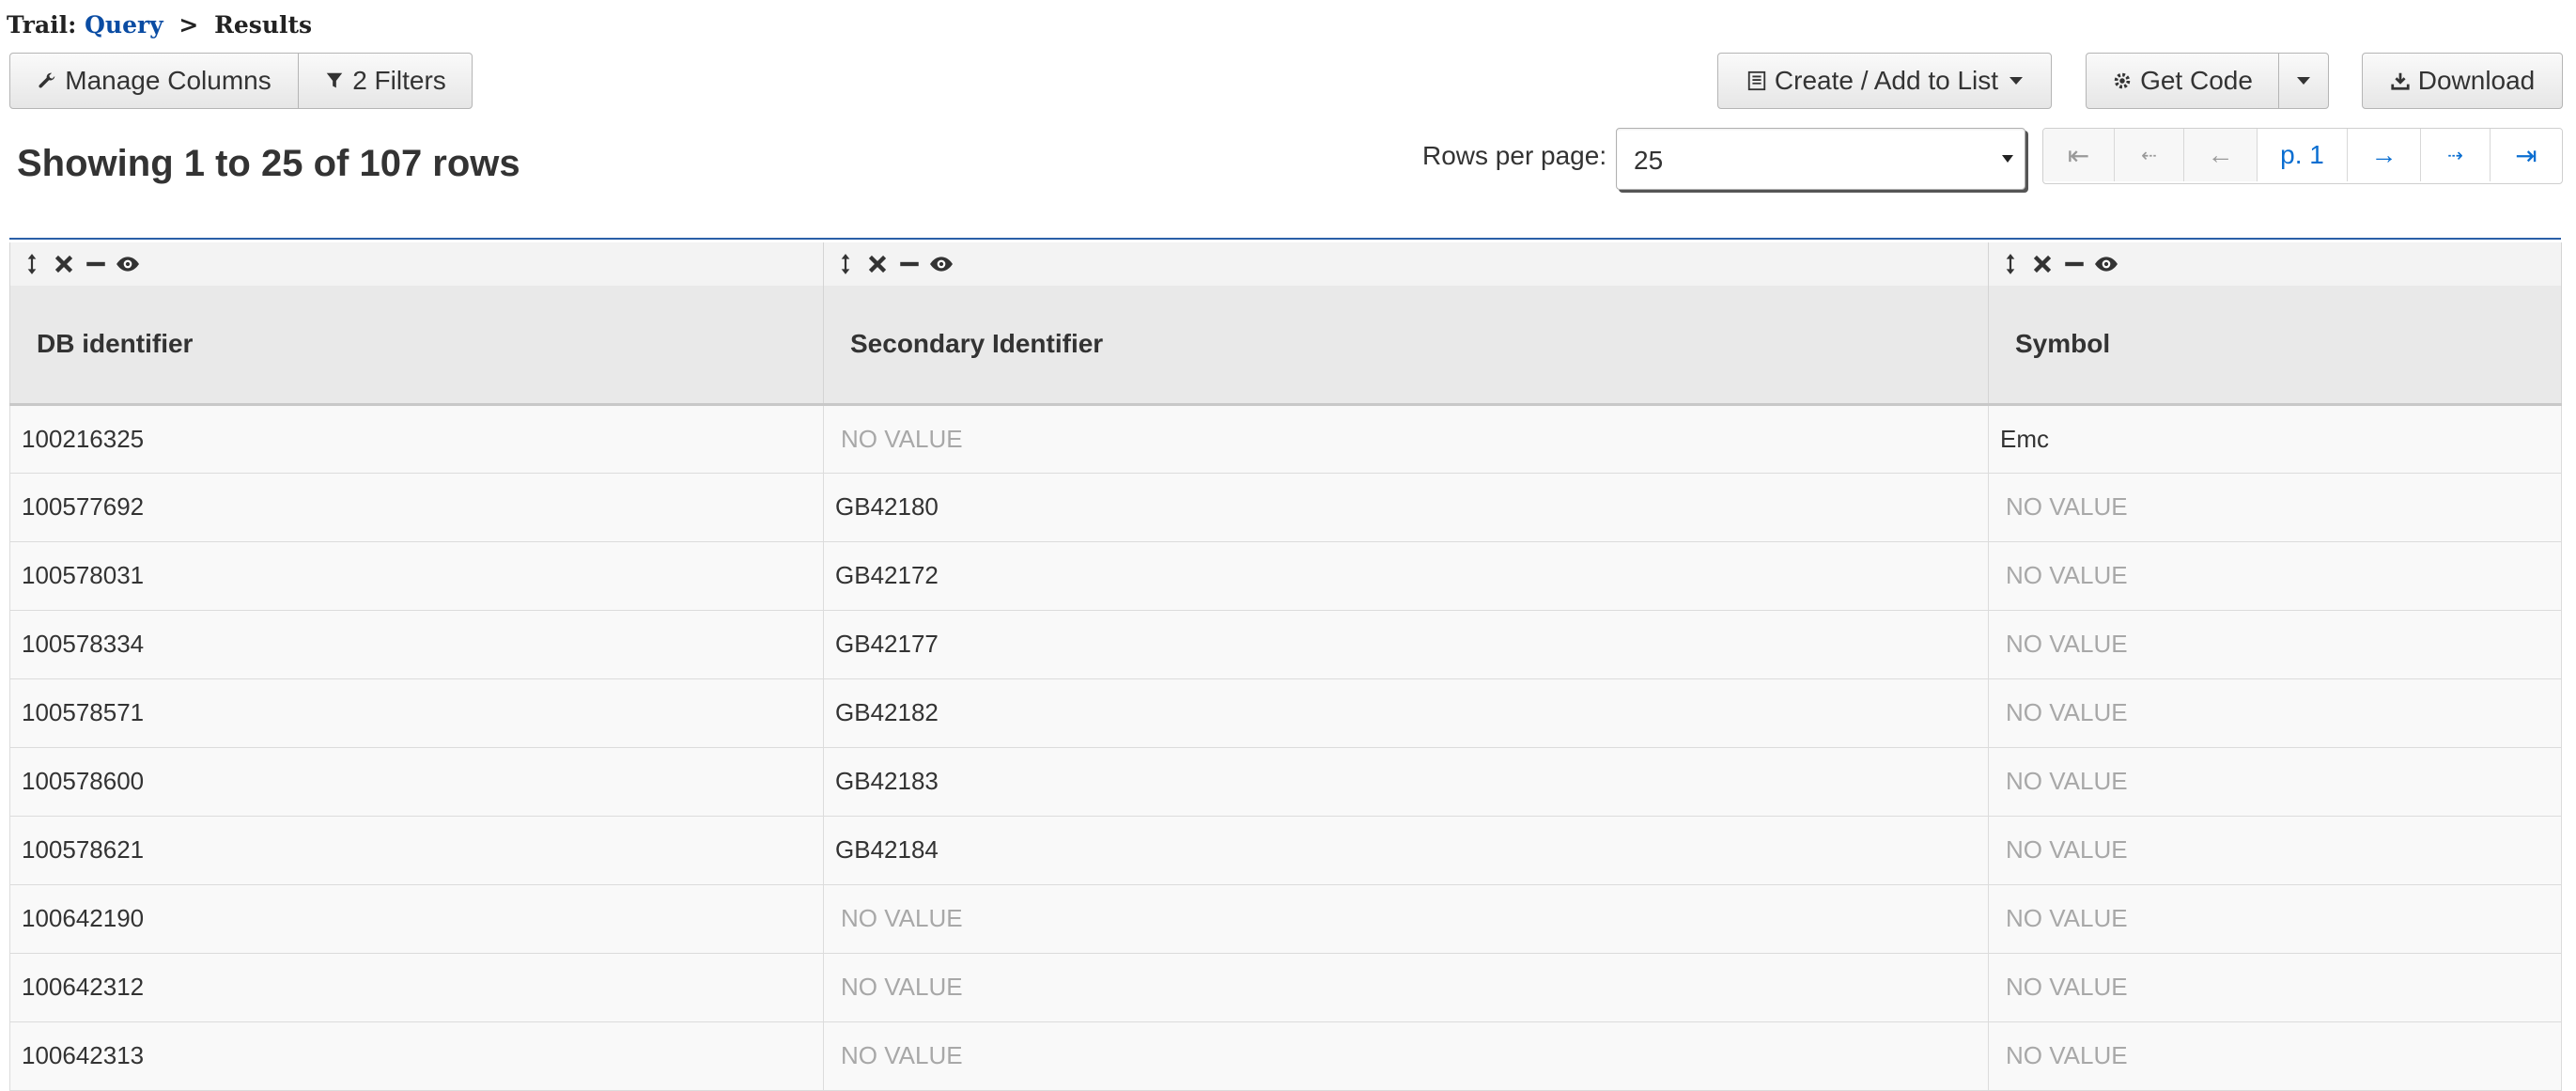 Image resolution: width=2576 pixels, height=1091 pixels. I want to click on secondary-identifier-cell: GB42177, so click(1406, 644).